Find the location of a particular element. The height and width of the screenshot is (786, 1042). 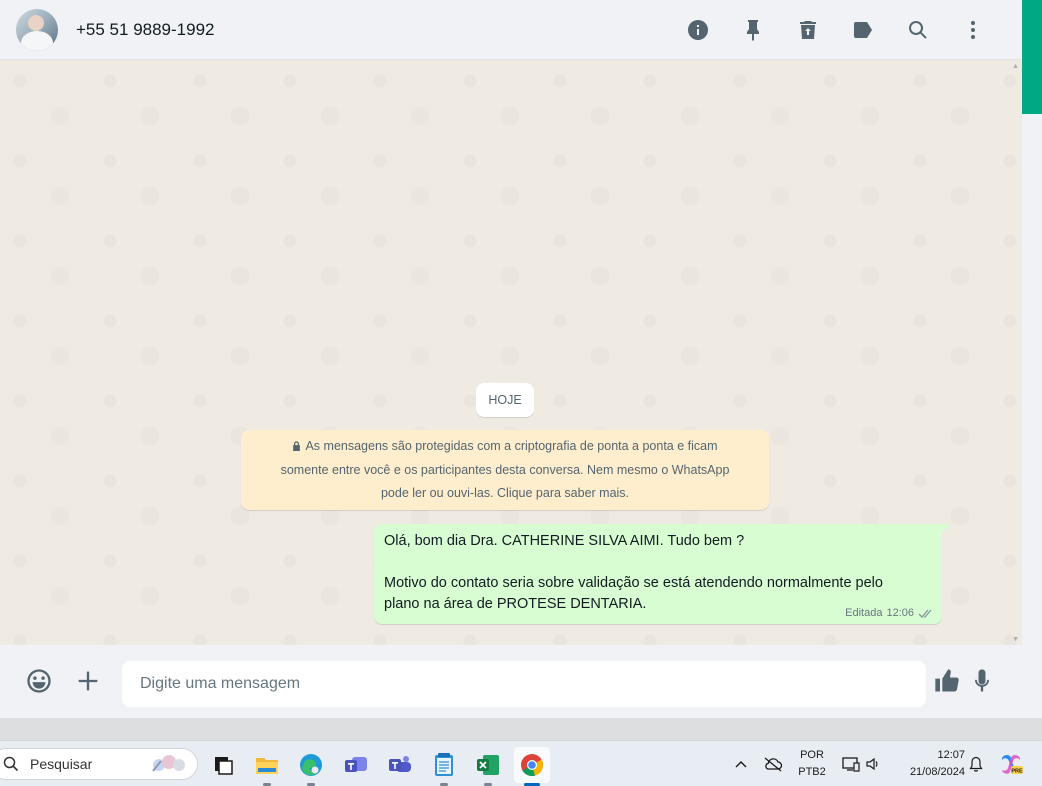

date-chip: HOJE is located at coordinates (505, 400).